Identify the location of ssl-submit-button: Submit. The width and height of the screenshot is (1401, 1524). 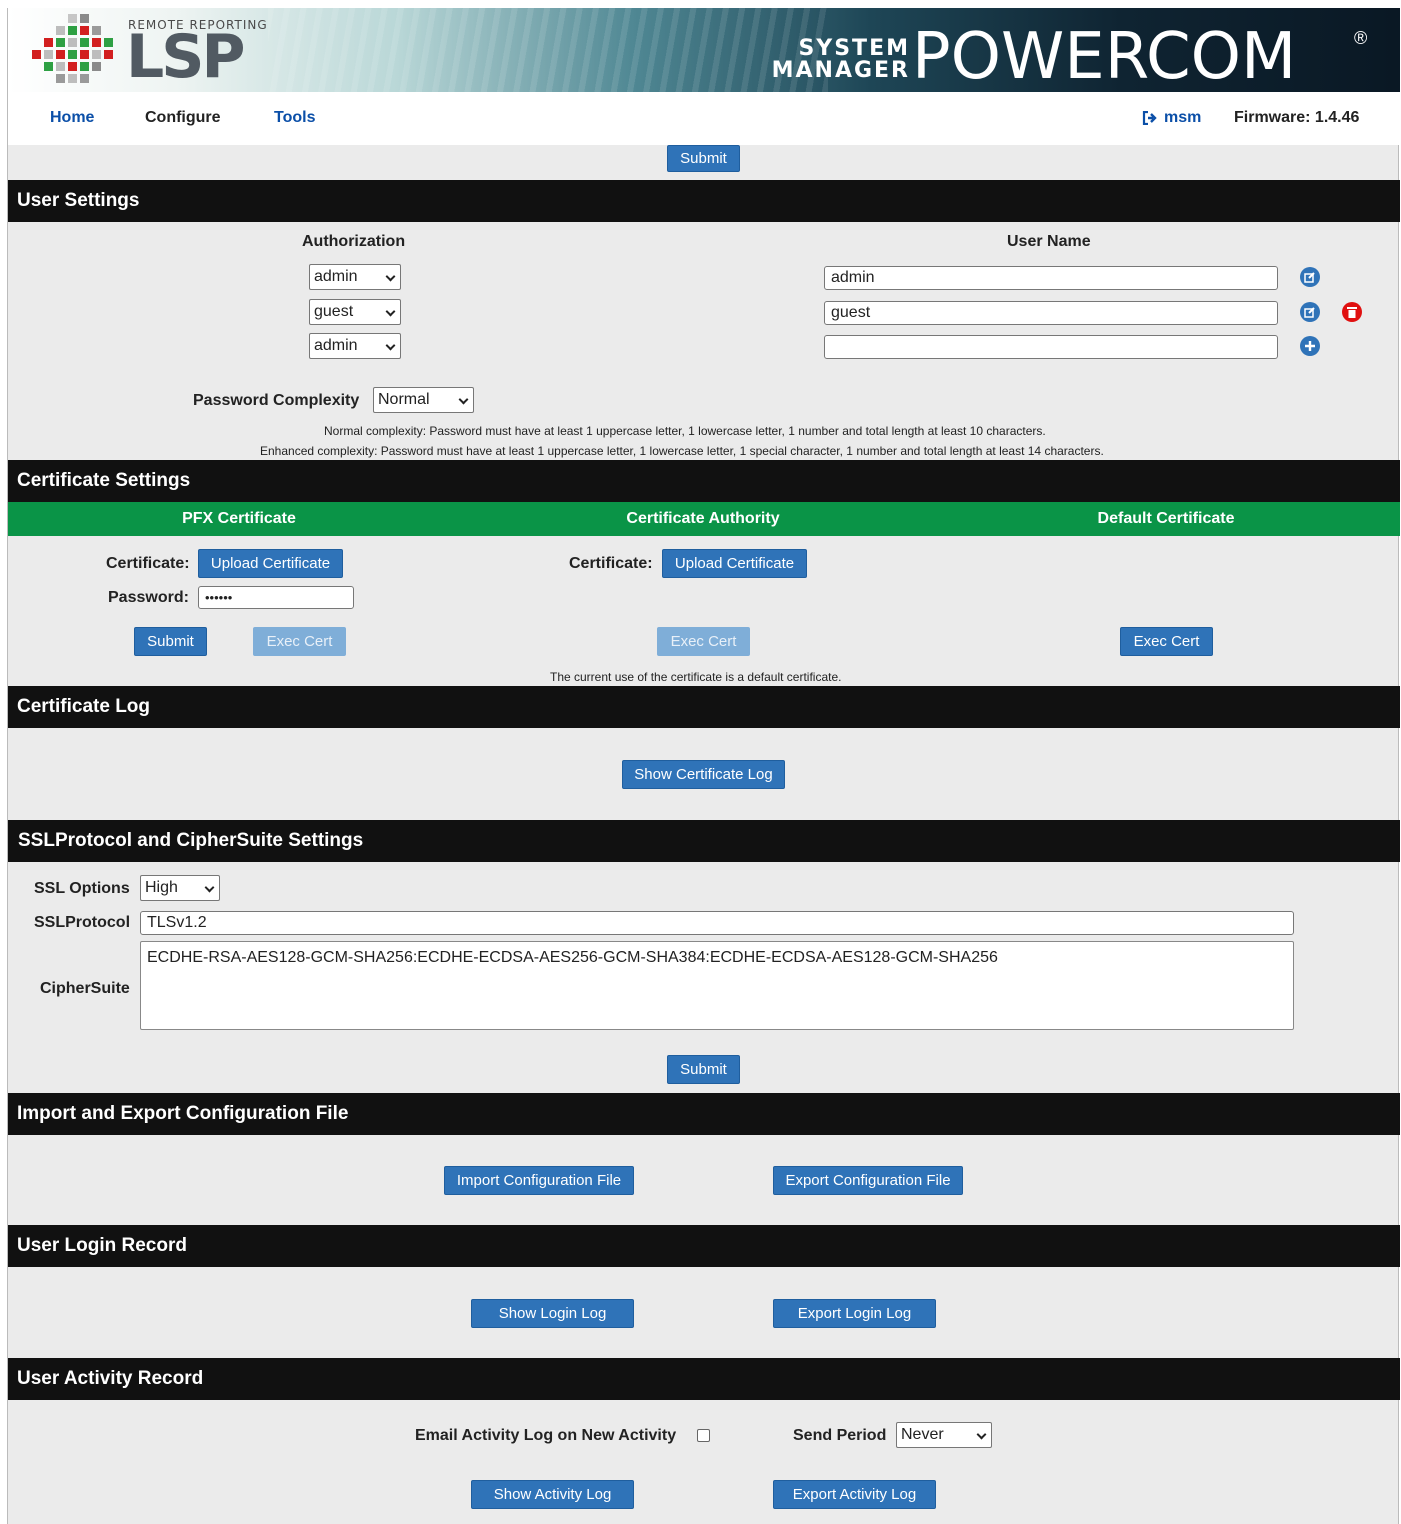
(703, 1069).